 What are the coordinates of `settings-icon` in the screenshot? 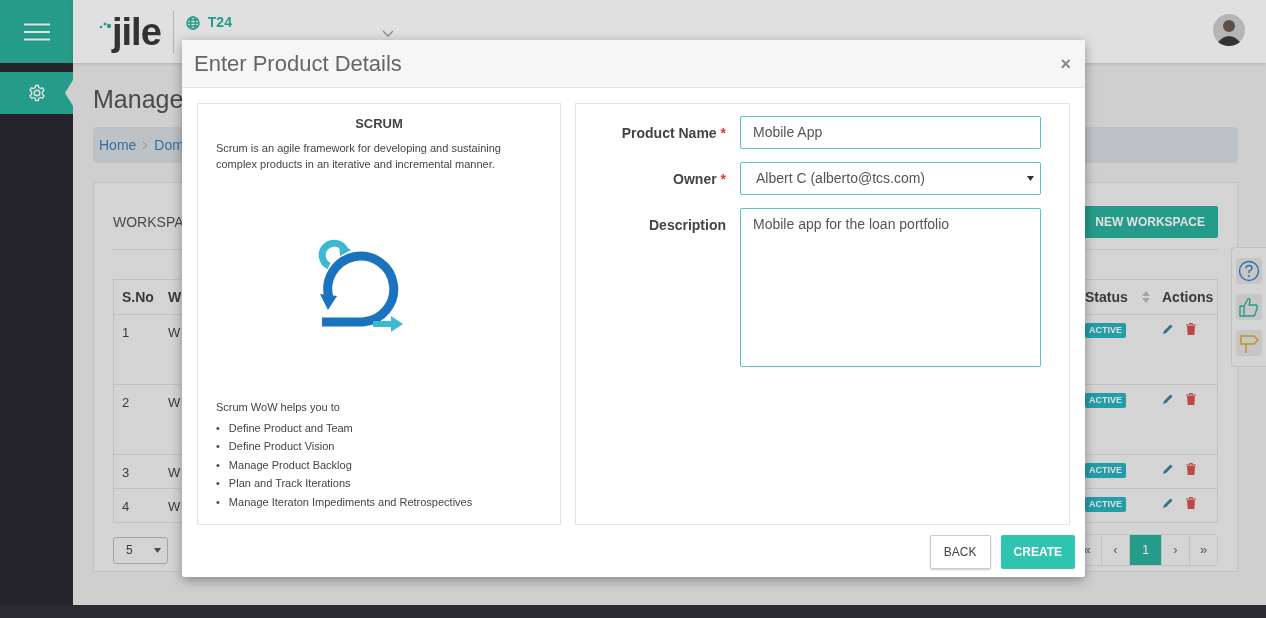 It's located at (36, 93).